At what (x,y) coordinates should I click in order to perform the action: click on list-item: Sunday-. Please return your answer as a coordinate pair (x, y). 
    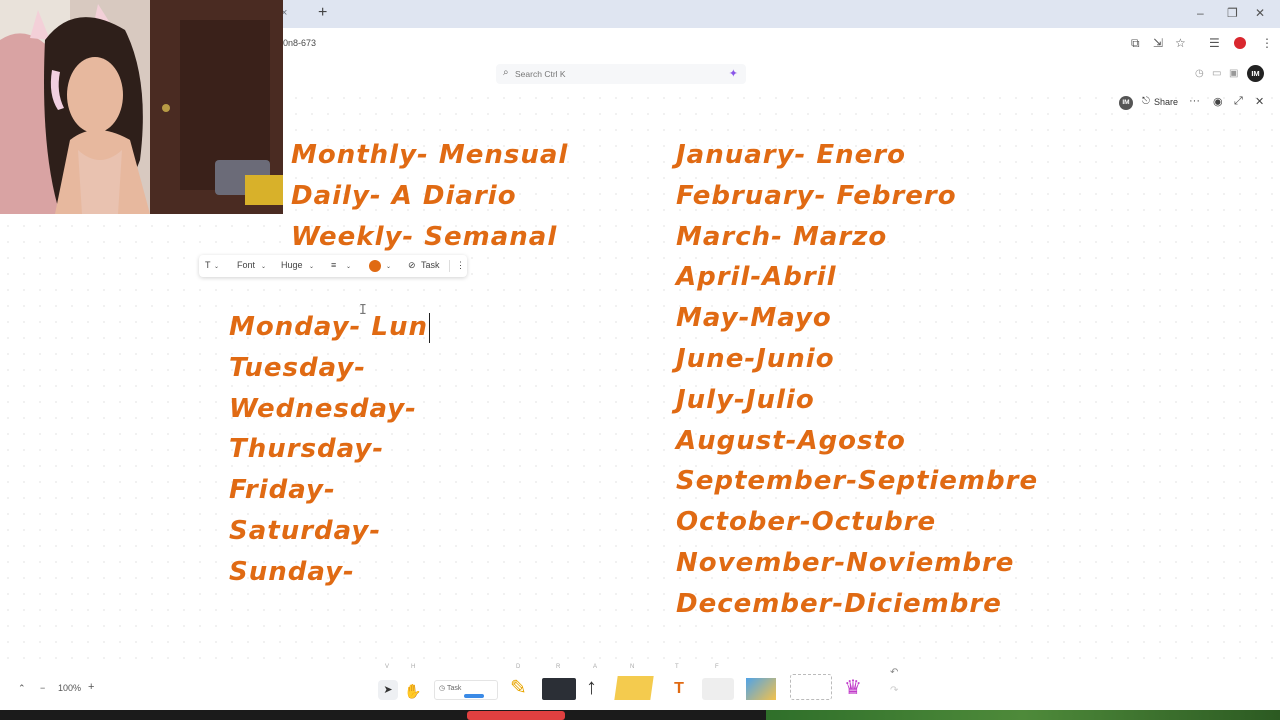
    Looking at the image, I should click on (329, 572).